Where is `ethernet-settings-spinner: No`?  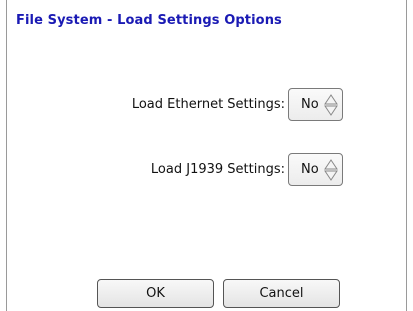 ethernet-settings-spinner: No is located at coordinates (315, 104).